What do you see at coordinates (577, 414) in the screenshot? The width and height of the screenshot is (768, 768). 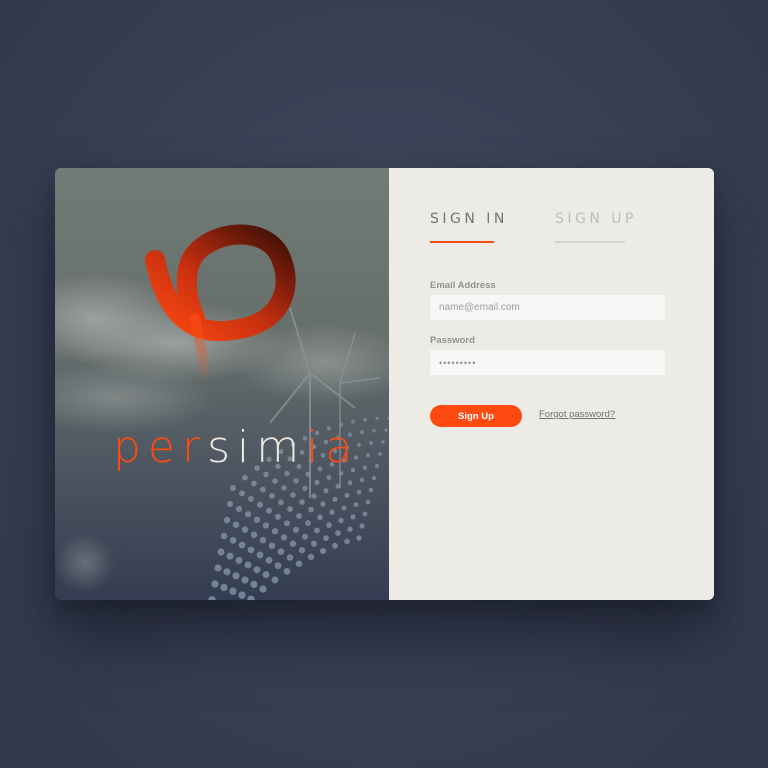 I see `forgot-password-link: Forgot password?` at bounding box center [577, 414].